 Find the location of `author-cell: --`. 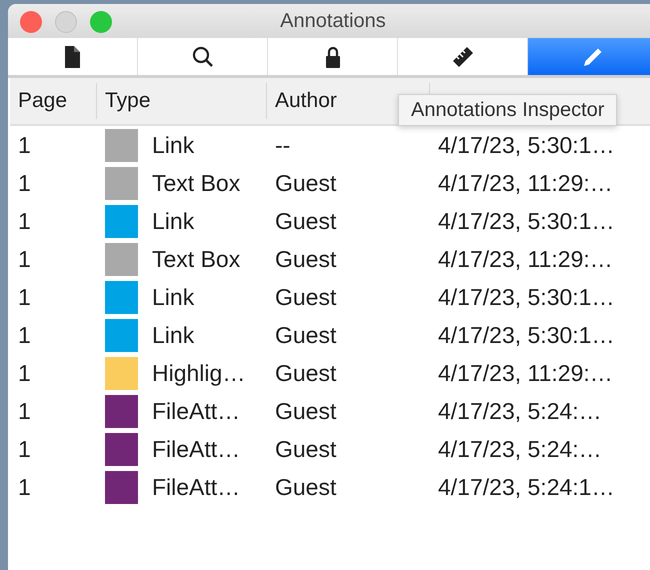

author-cell: -- is located at coordinates (282, 145).